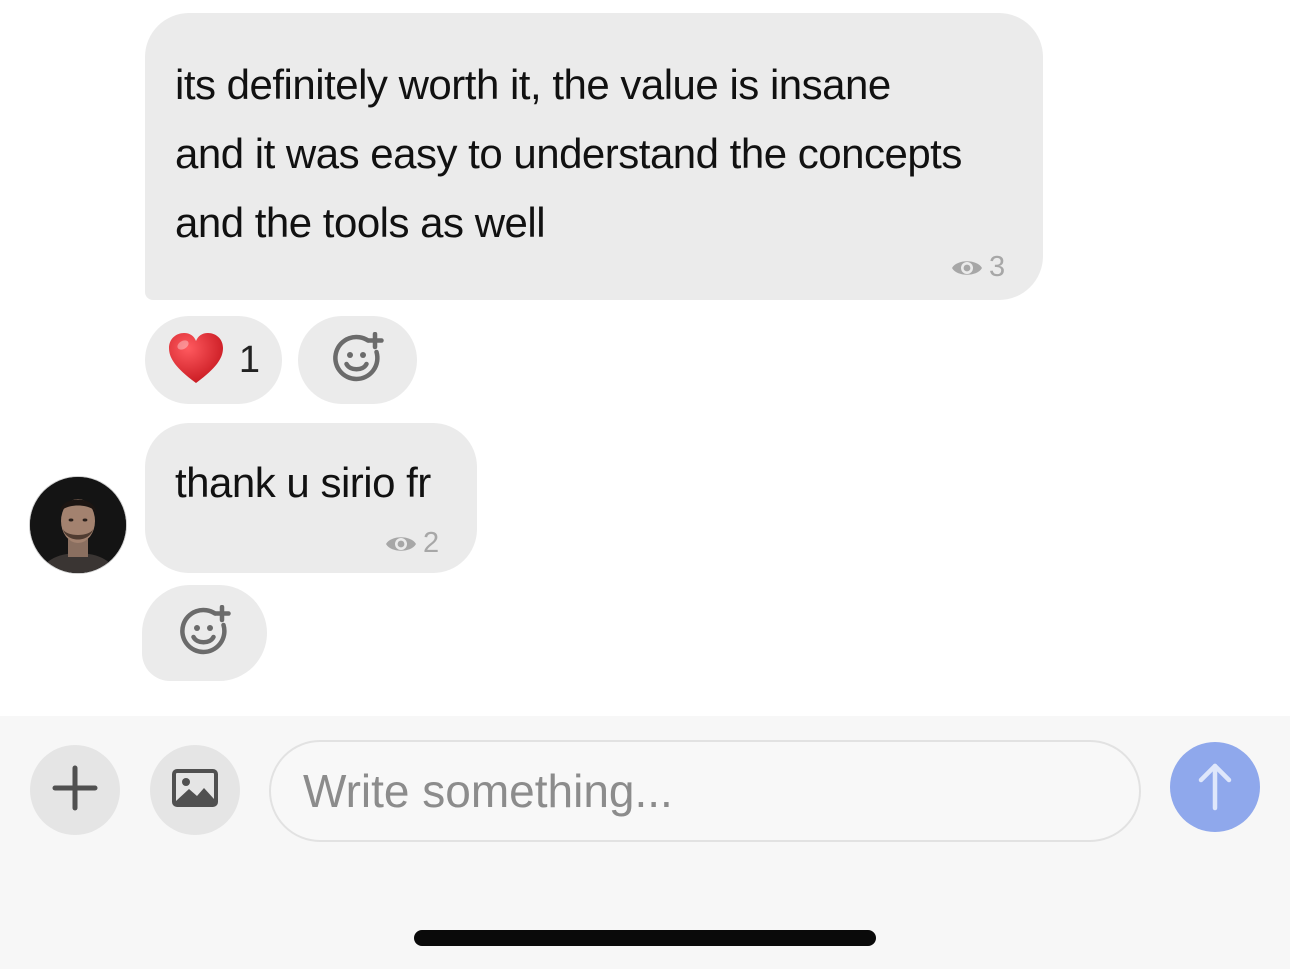  I want to click on message-input-wrapper, so click(705, 791).